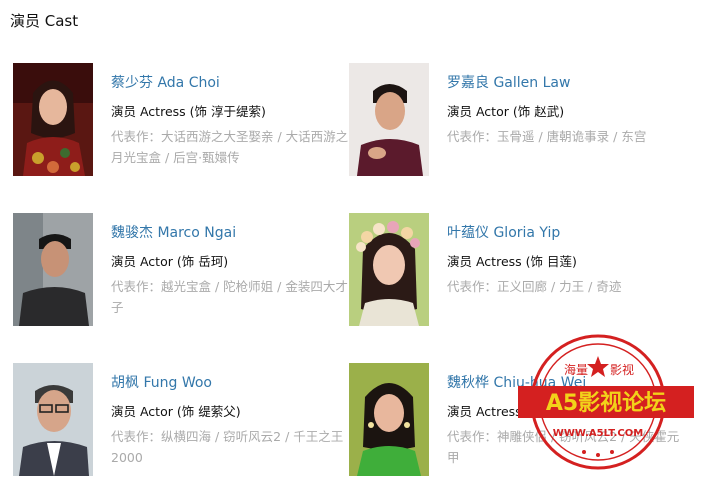 Image resolution: width=703 pixels, height=489 pixels. What do you see at coordinates (231, 297) in the screenshot?
I see `representative-works: 代表作：越光宝盒 / 陀枪师姐 / 金装四大才子` at bounding box center [231, 297].